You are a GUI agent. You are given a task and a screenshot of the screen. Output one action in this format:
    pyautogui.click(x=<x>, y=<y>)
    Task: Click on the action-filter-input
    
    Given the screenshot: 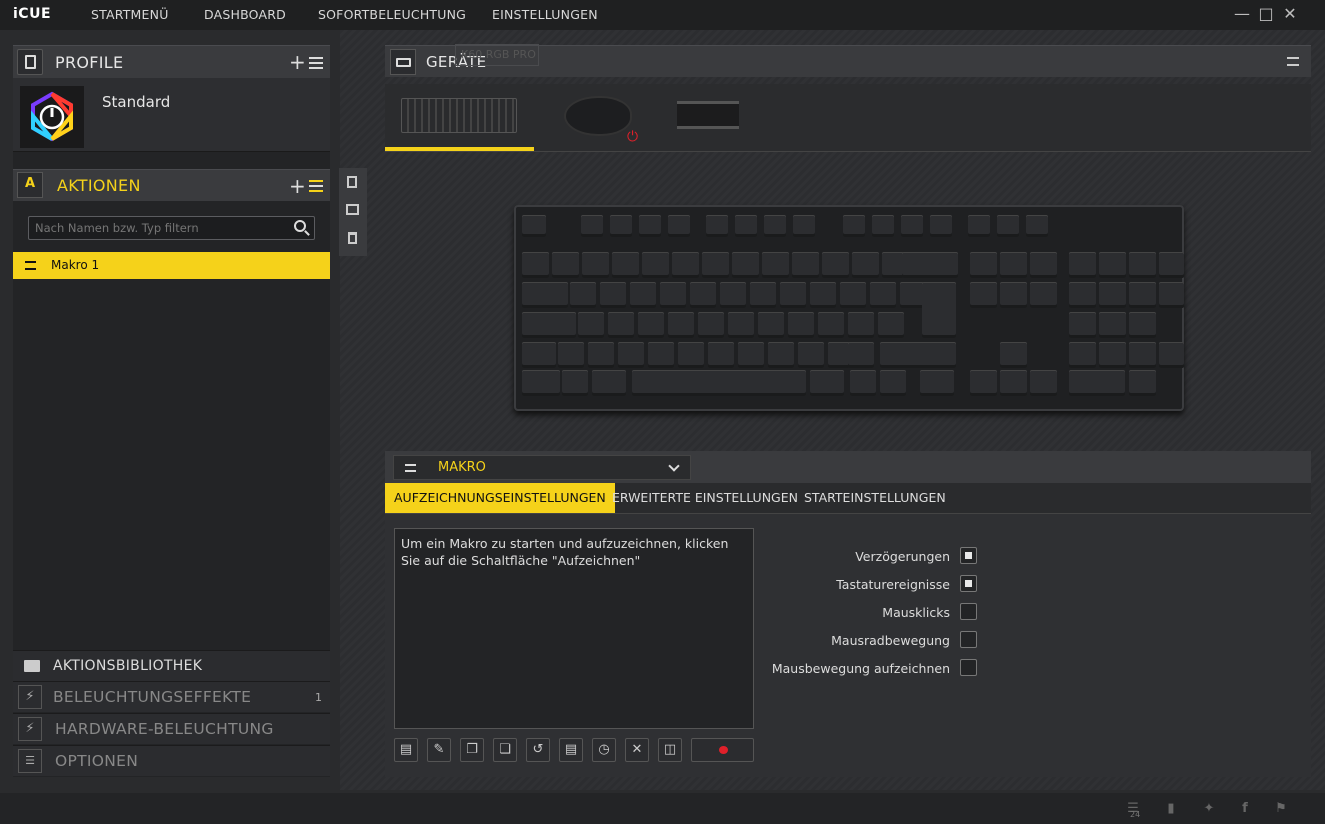 What is the action you would take?
    pyautogui.click(x=154, y=228)
    